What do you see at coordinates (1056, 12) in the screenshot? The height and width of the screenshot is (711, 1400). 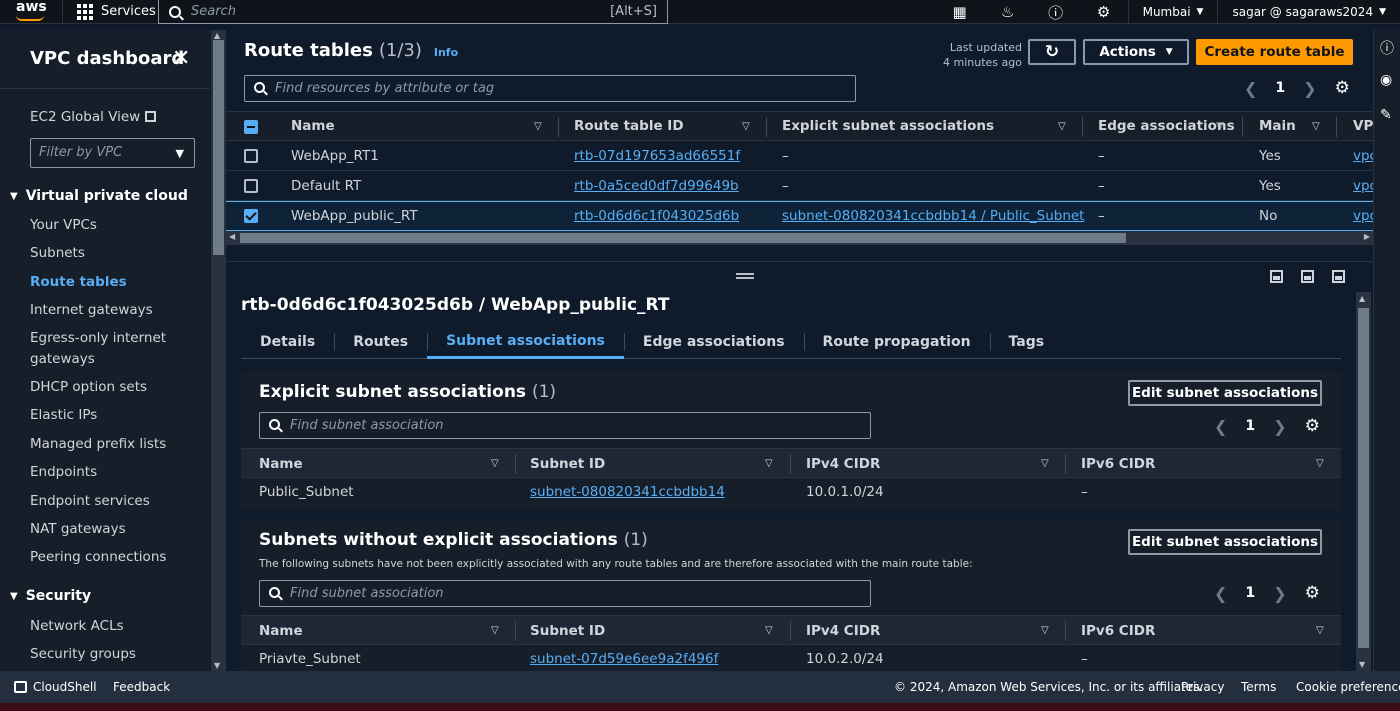 I see `help-icon: ⓘ` at bounding box center [1056, 12].